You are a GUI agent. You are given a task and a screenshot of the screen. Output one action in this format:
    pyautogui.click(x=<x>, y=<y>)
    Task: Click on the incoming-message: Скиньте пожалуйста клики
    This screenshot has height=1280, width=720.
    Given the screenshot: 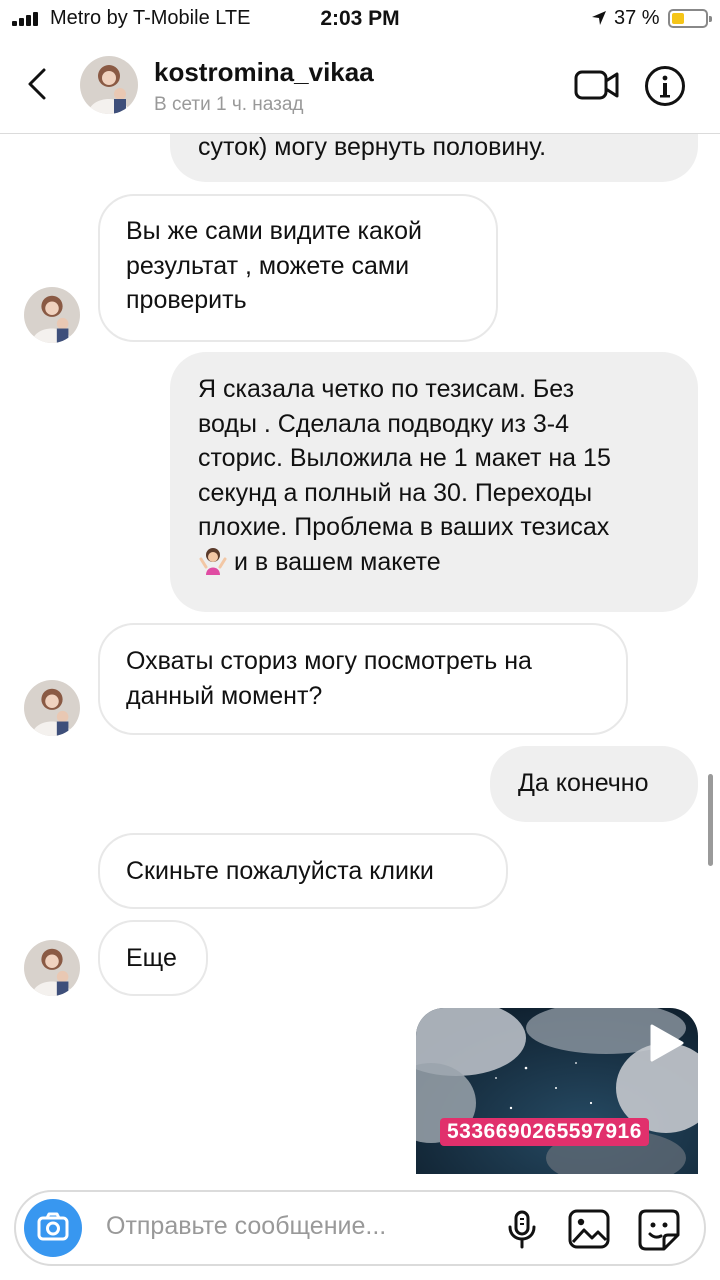 What is the action you would take?
    pyautogui.click(x=303, y=871)
    